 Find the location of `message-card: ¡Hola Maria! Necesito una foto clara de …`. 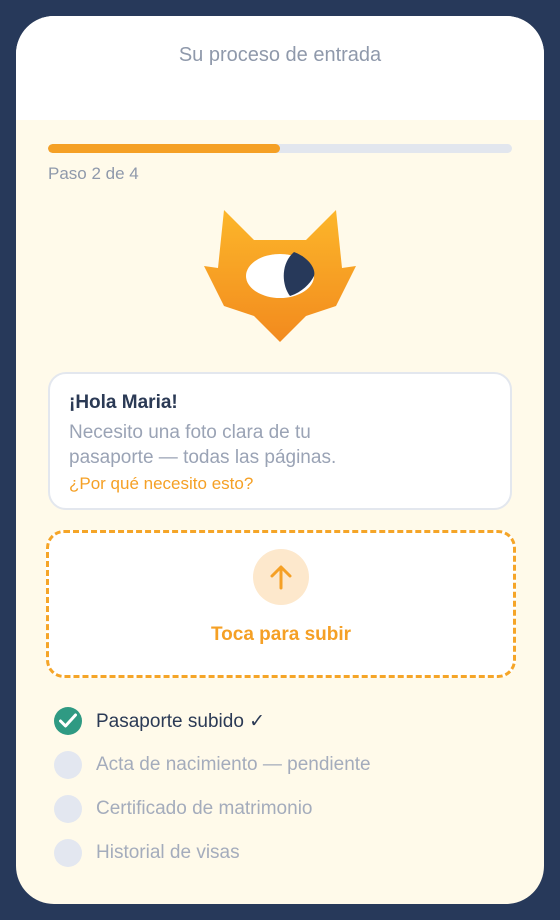

message-card: ¡Hola Maria! Necesito una foto clara de … is located at coordinates (280, 441).